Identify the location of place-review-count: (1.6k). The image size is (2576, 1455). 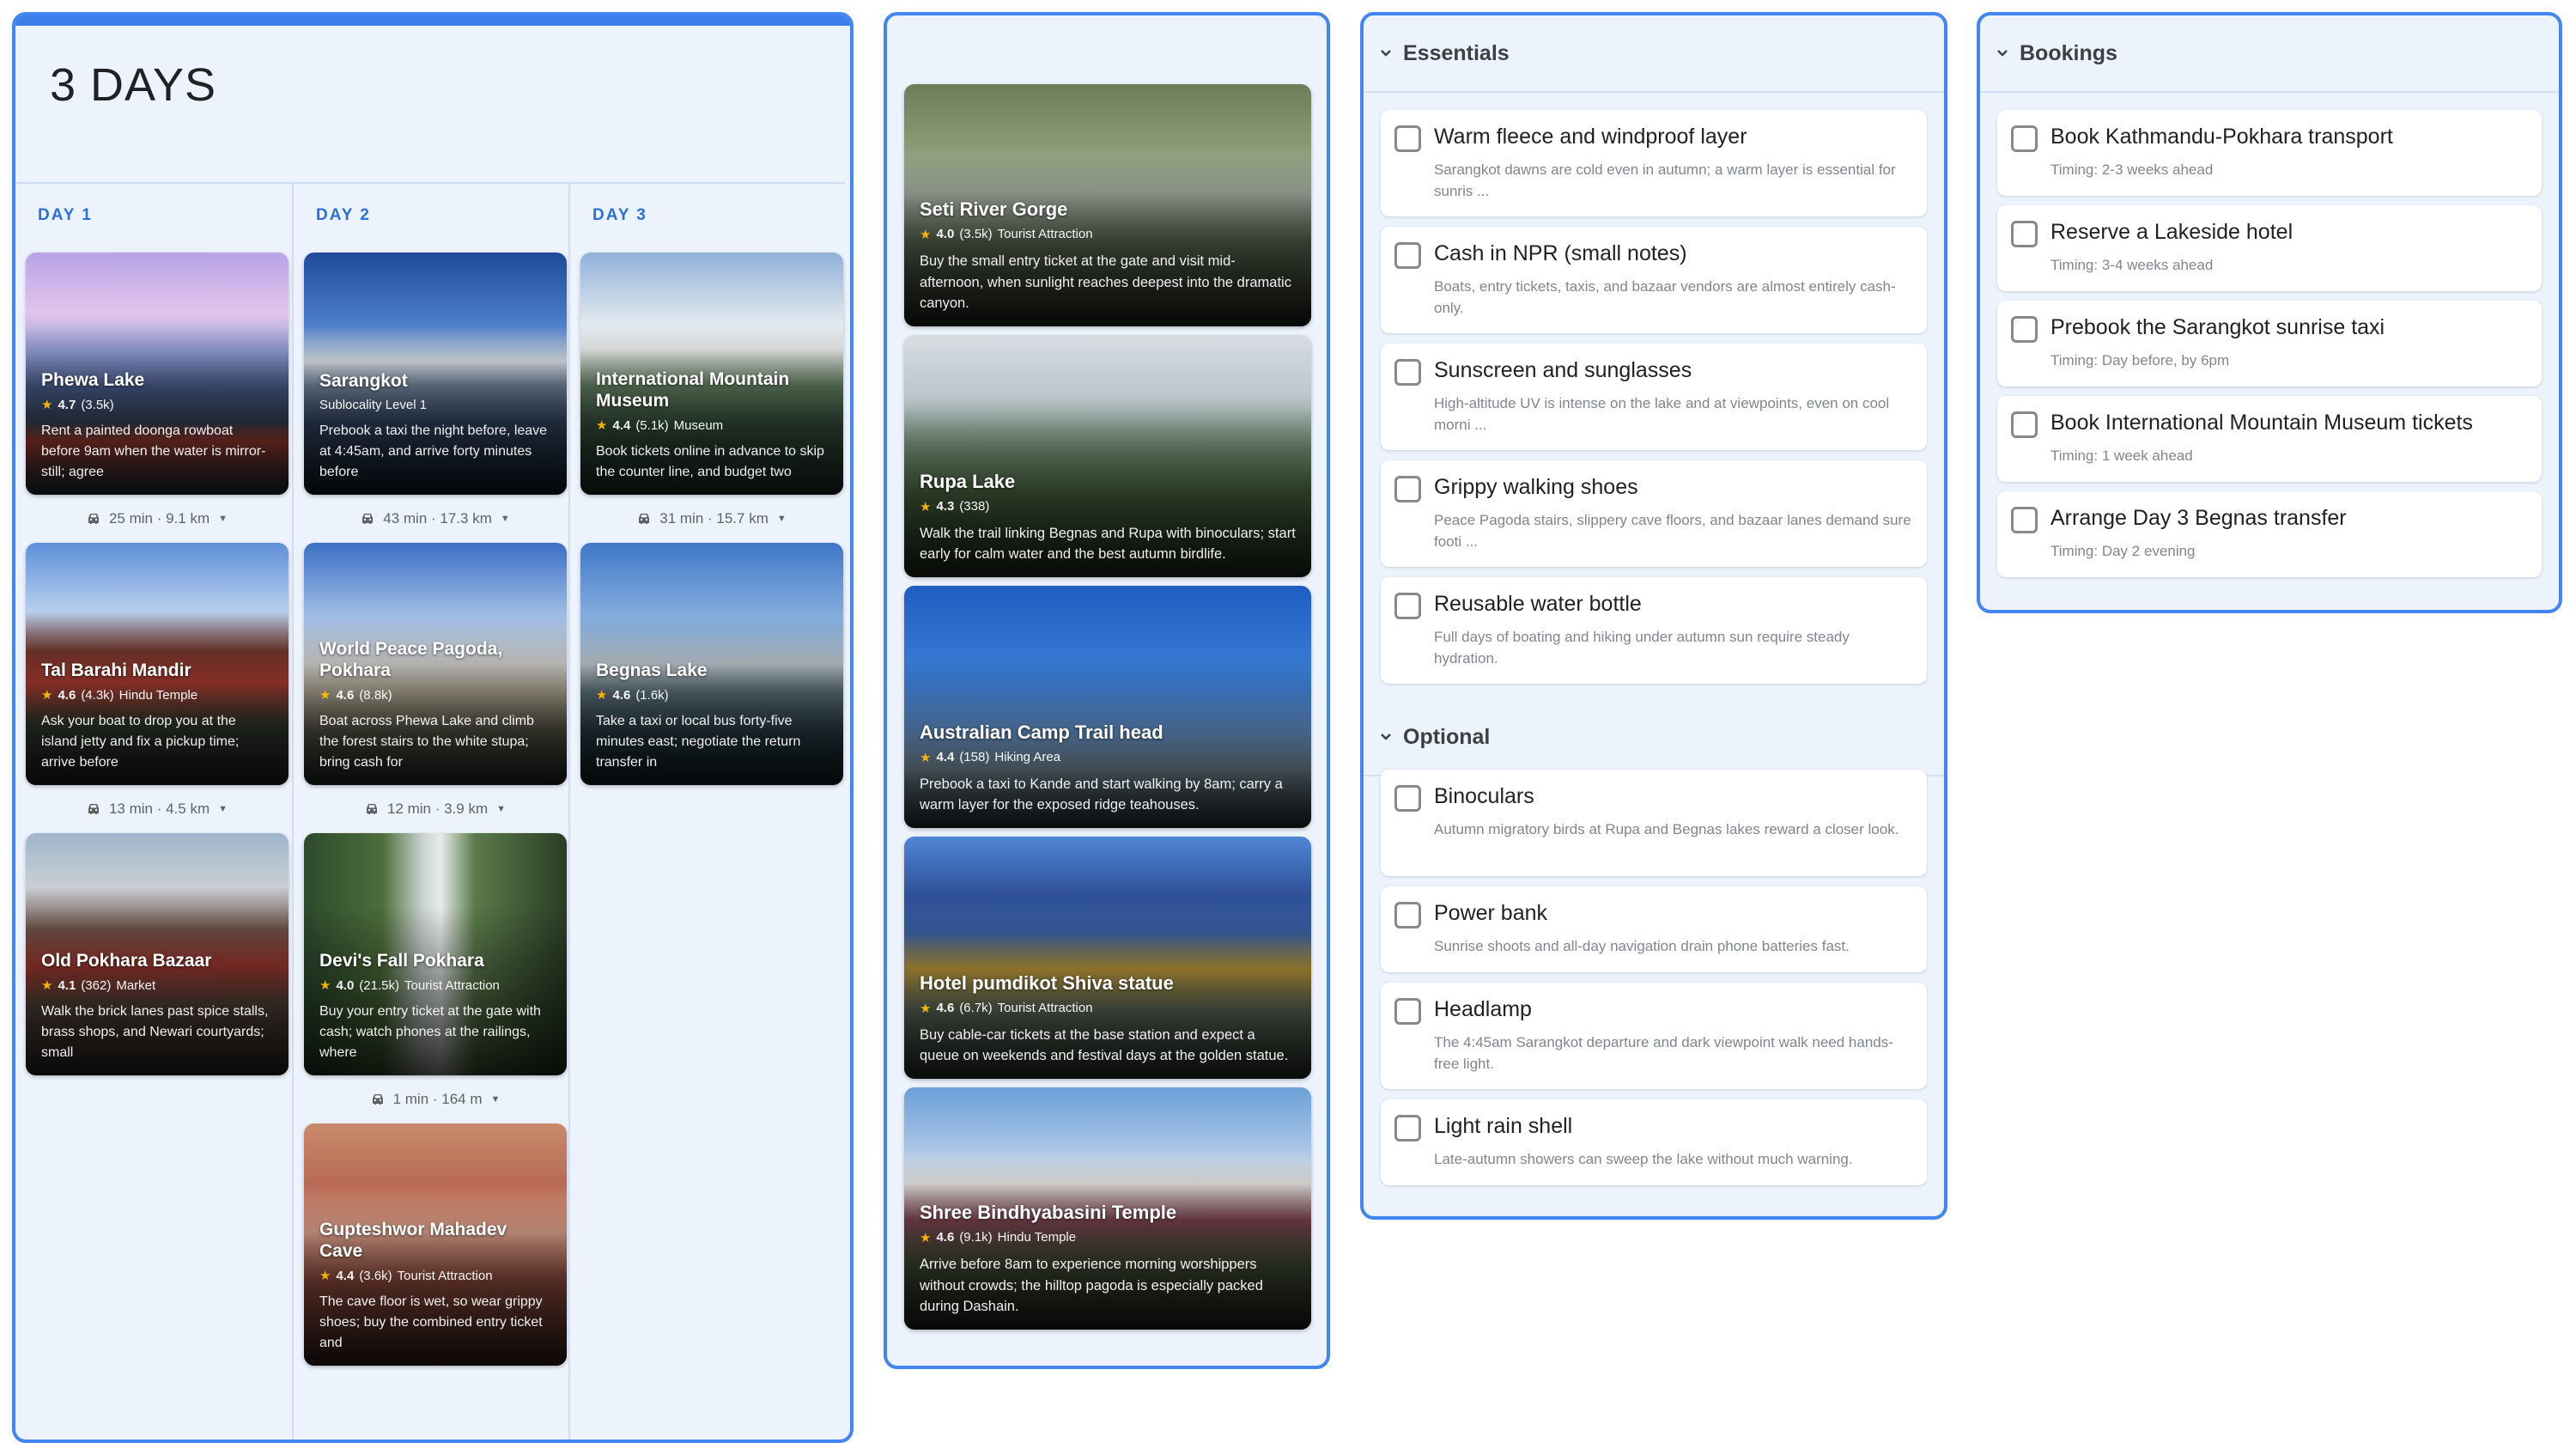
(652, 695).